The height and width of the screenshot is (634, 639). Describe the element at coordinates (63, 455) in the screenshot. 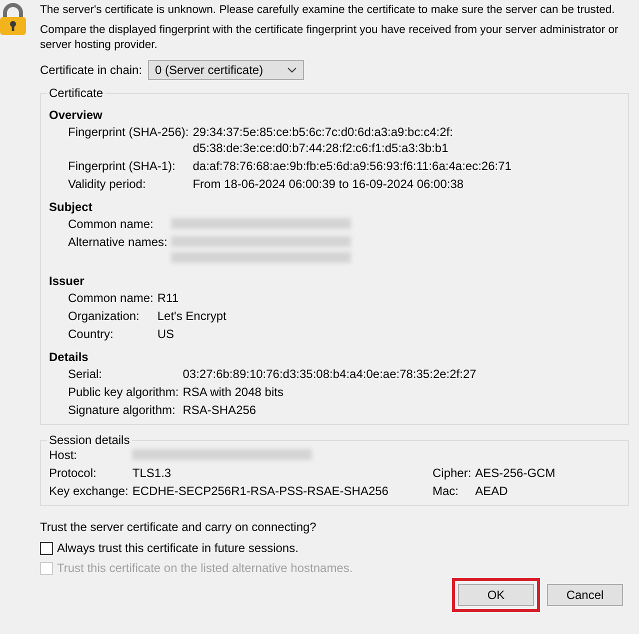

I see `field-label: Host:` at that location.